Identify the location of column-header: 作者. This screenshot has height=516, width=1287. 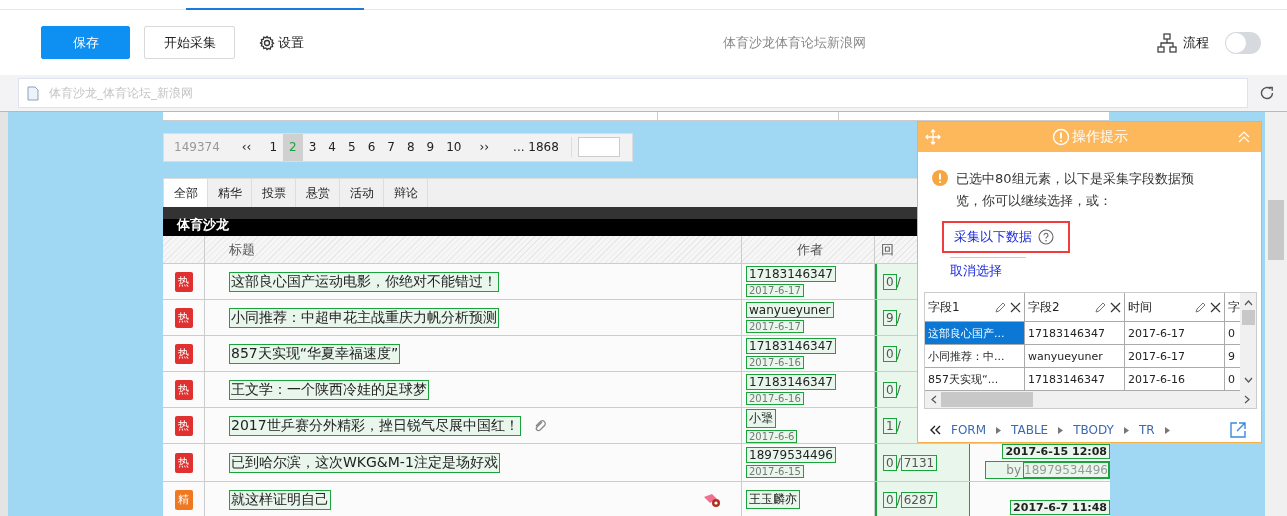
(808, 249).